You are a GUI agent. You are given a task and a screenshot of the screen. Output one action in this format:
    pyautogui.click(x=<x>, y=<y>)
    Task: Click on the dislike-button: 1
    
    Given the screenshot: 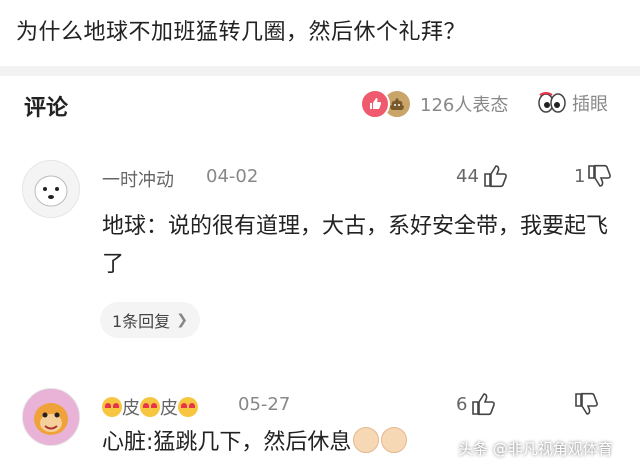 What is the action you would take?
    pyautogui.click(x=593, y=176)
    